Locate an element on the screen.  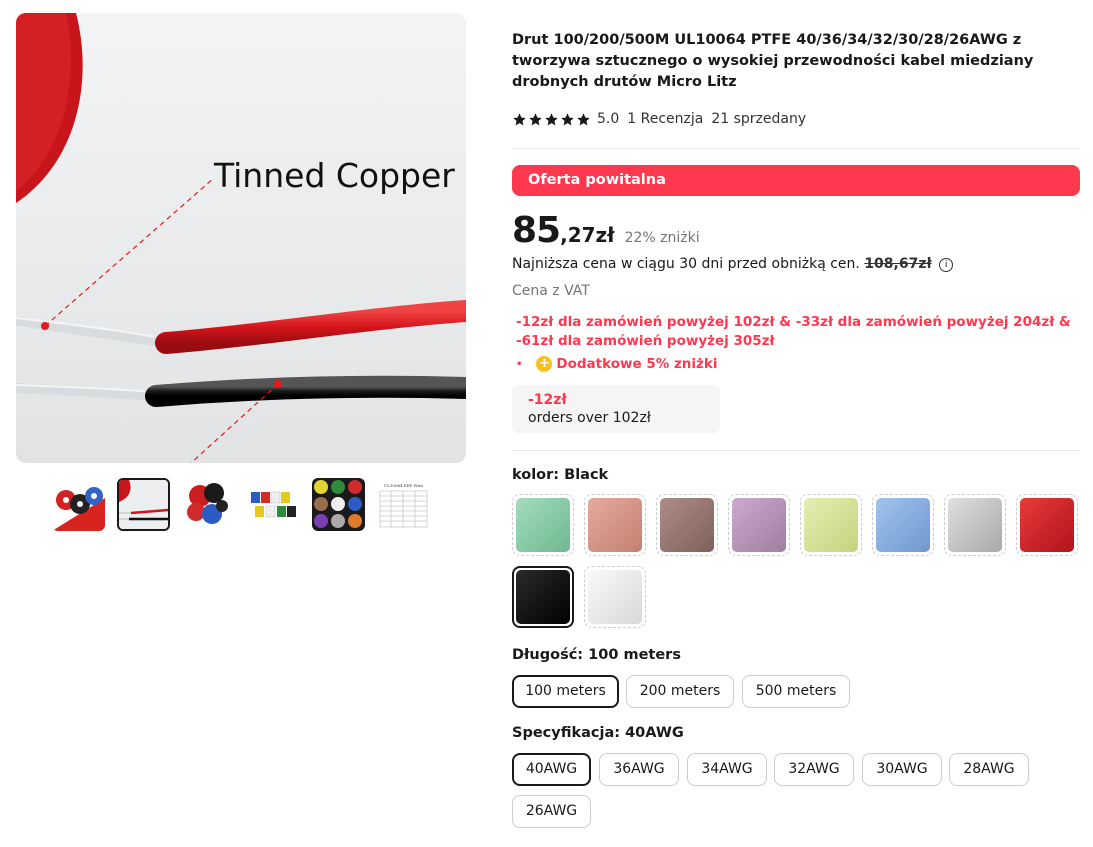
color-label-text: kolor: is located at coordinates (538, 475).